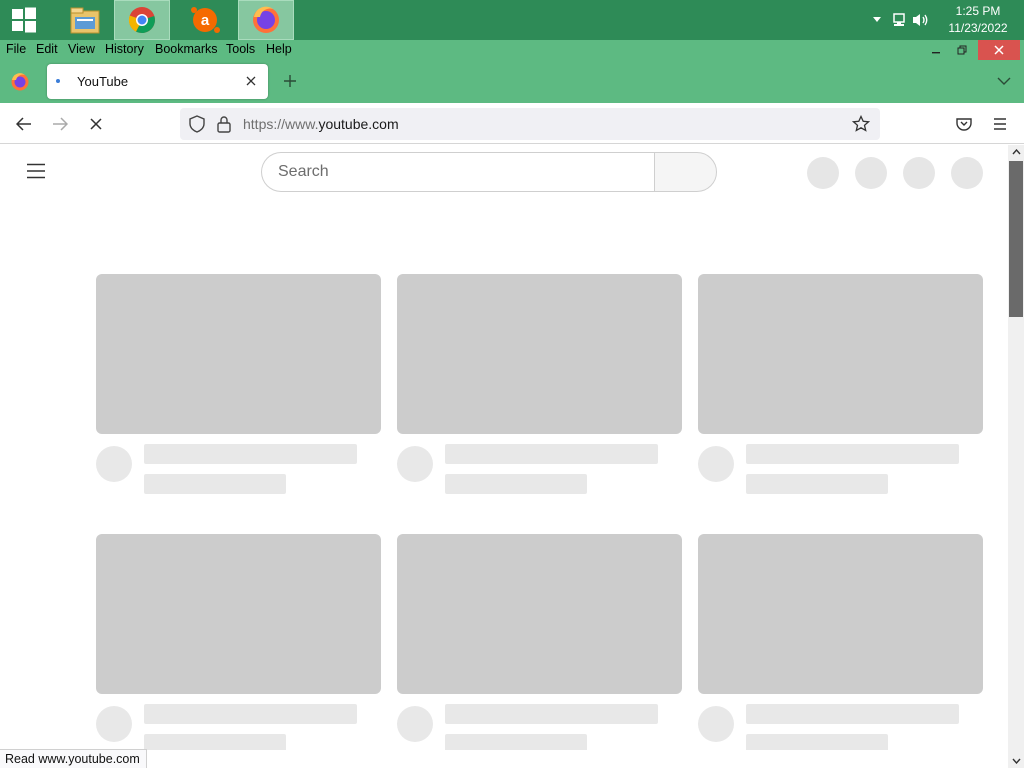  What do you see at coordinates (978, 28) in the screenshot?
I see `clock-date: 11/23/2022` at bounding box center [978, 28].